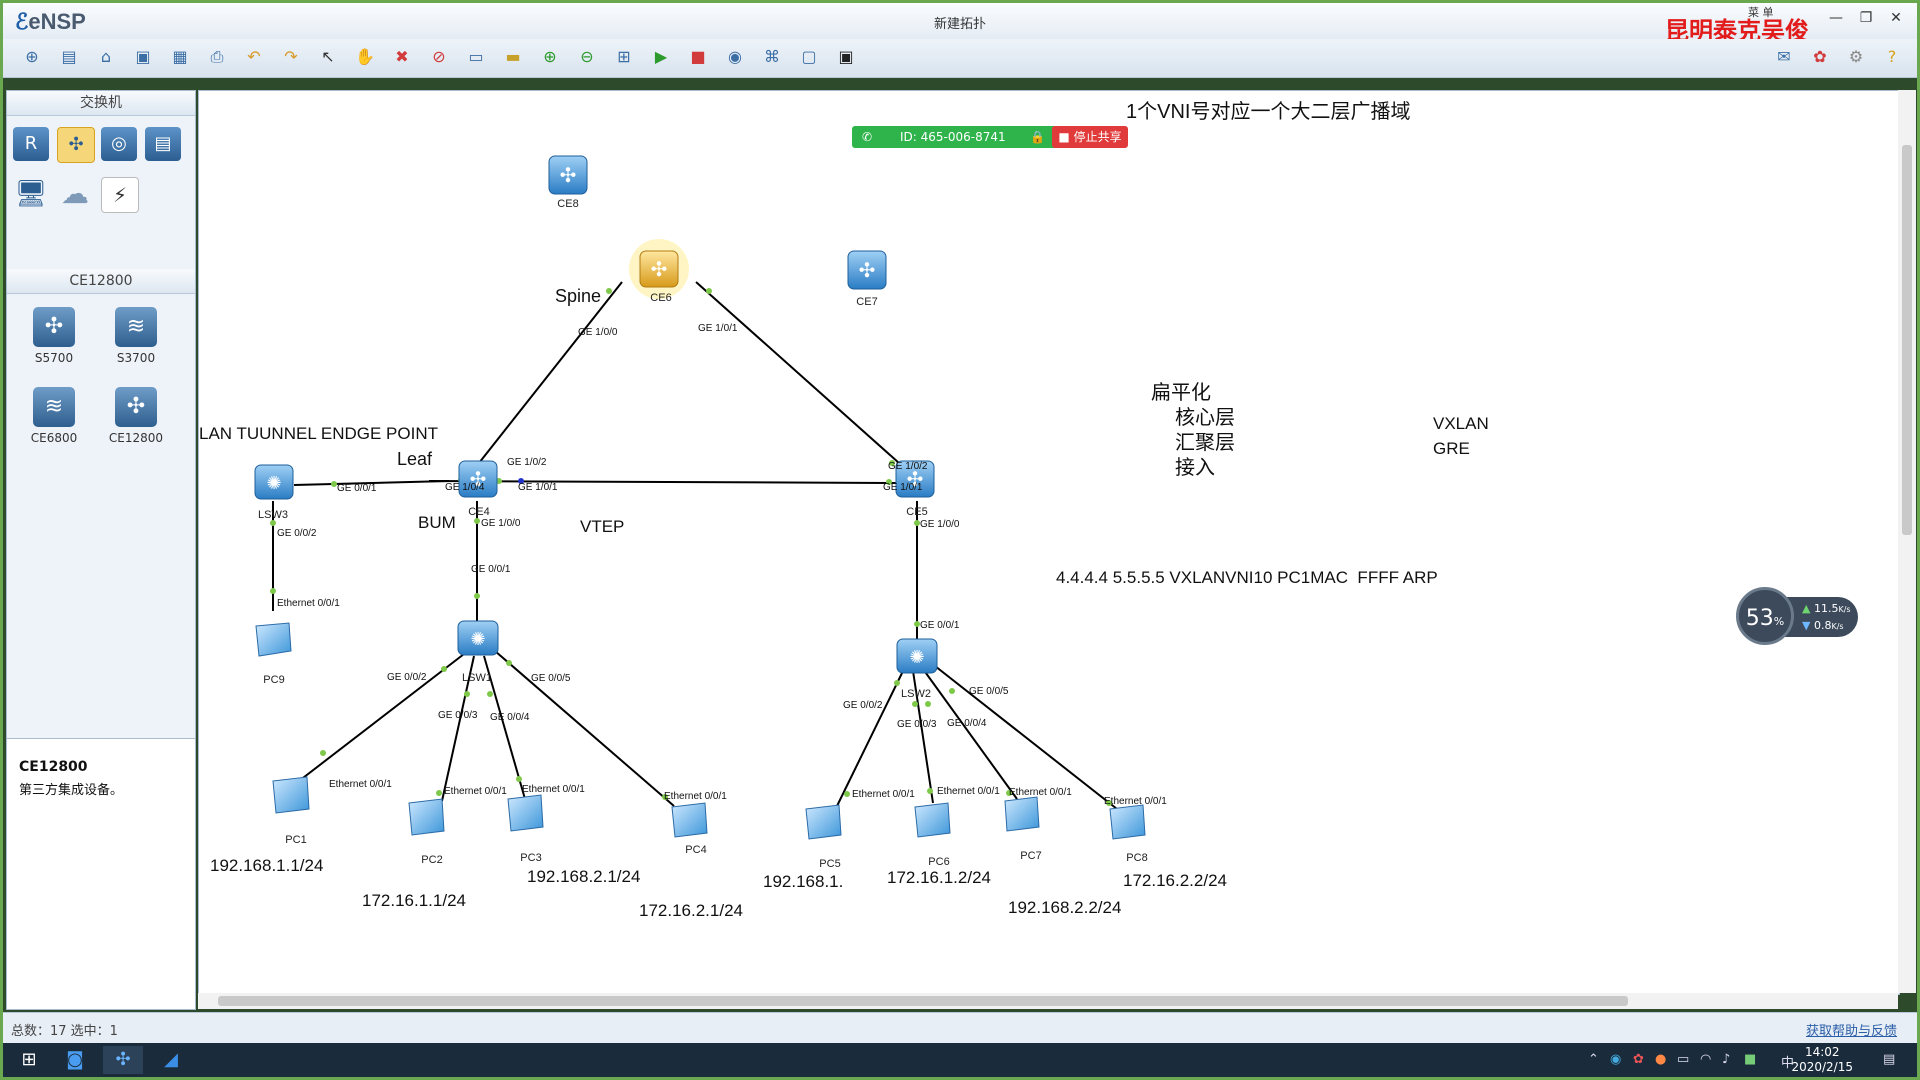  I want to click on ip-label: 192.168.1.1/24, so click(266, 865).